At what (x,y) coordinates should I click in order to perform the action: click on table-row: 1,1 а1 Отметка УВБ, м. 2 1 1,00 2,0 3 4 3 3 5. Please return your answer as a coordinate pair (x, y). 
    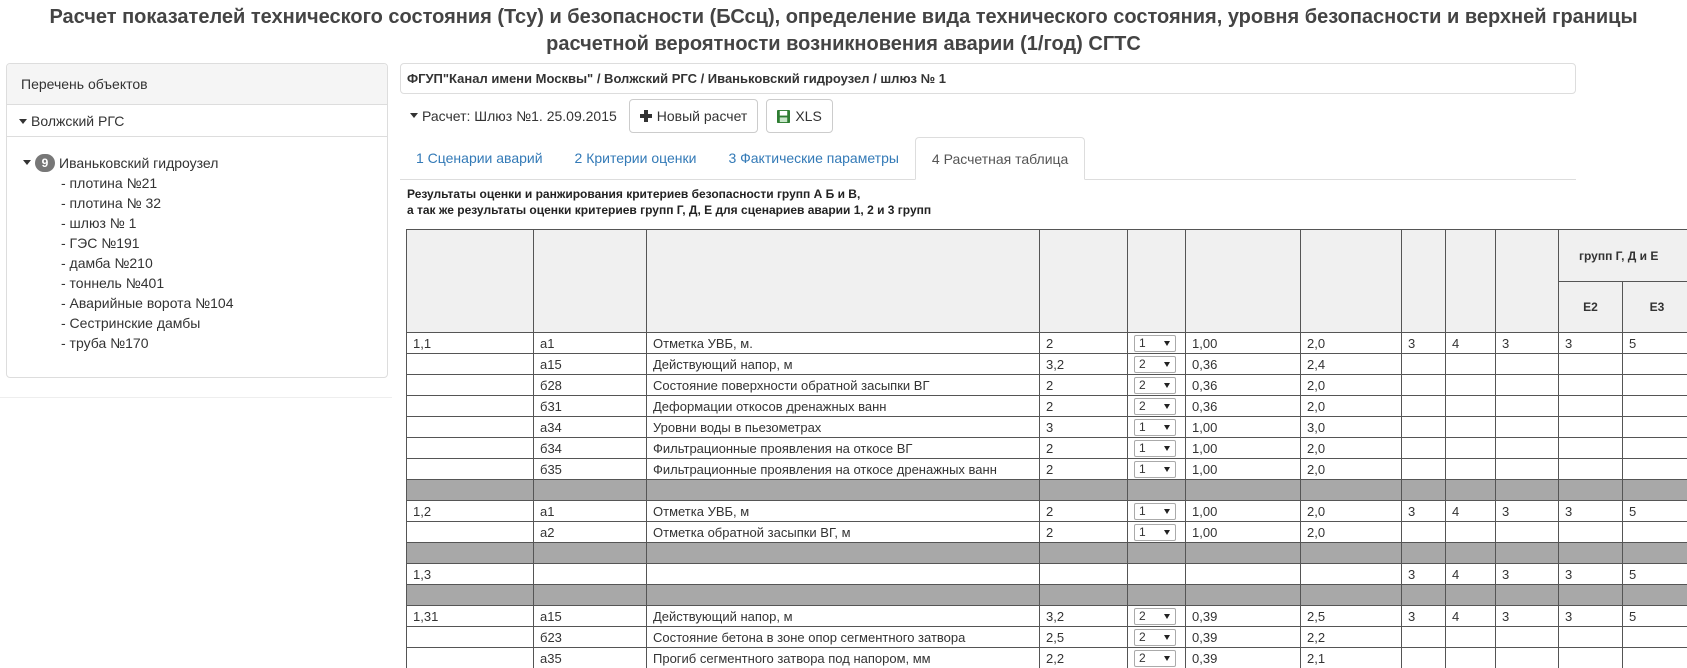
    Looking at the image, I should click on (1046, 343).